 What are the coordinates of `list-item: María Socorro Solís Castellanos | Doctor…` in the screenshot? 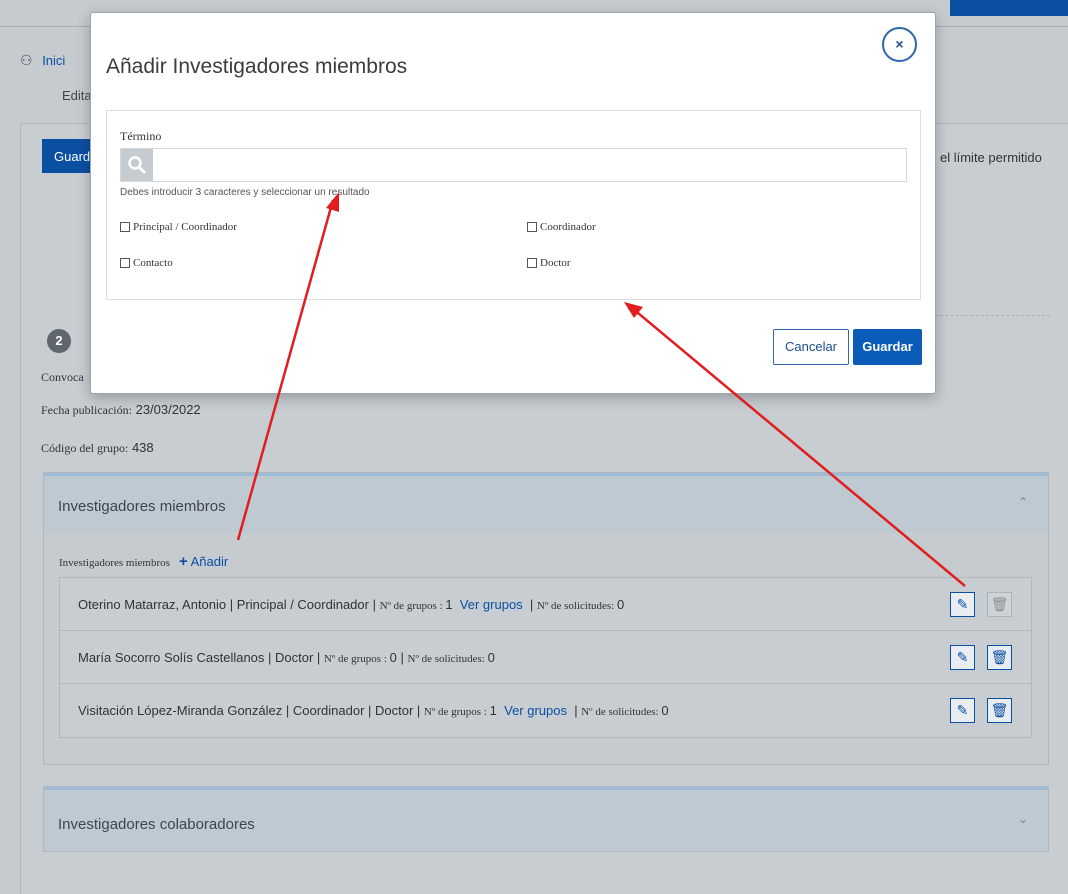 It's located at (545, 657).